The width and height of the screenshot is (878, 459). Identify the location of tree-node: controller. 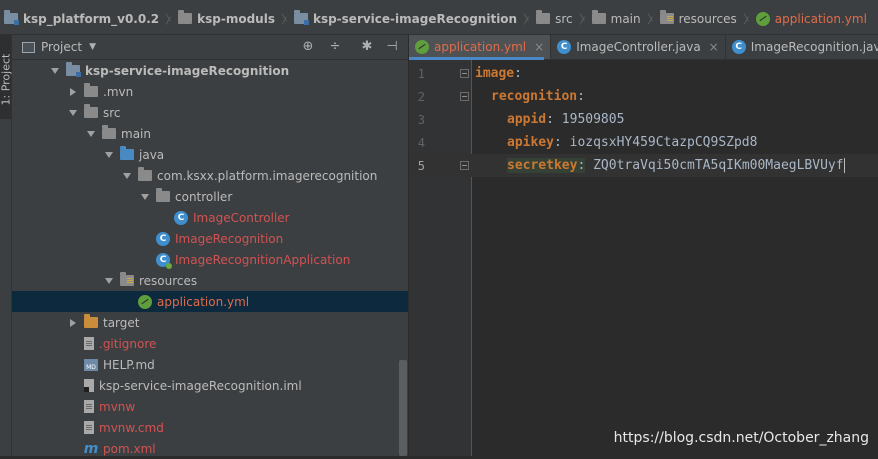
(210, 196).